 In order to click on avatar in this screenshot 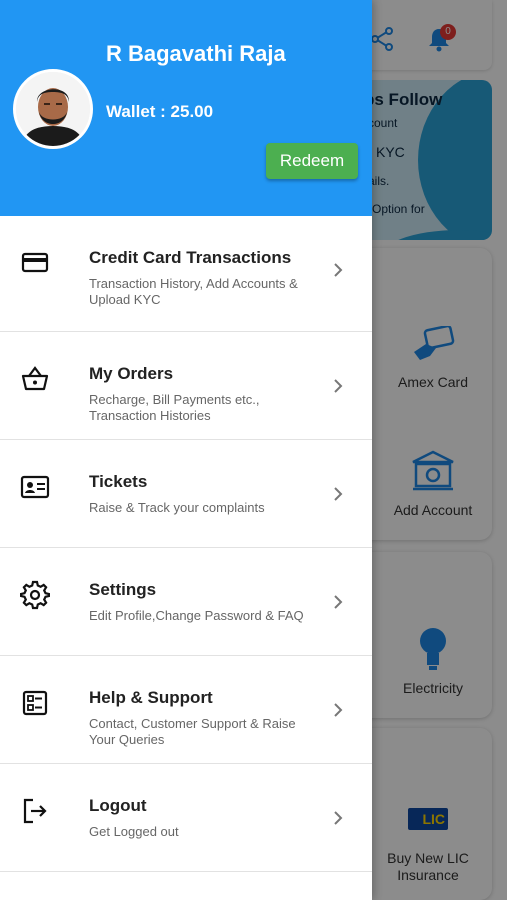, I will do `click(53, 109)`.